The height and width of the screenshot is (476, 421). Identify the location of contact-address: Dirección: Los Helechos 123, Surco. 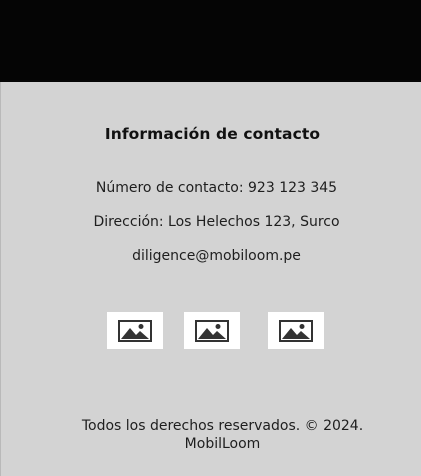
(216, 222).